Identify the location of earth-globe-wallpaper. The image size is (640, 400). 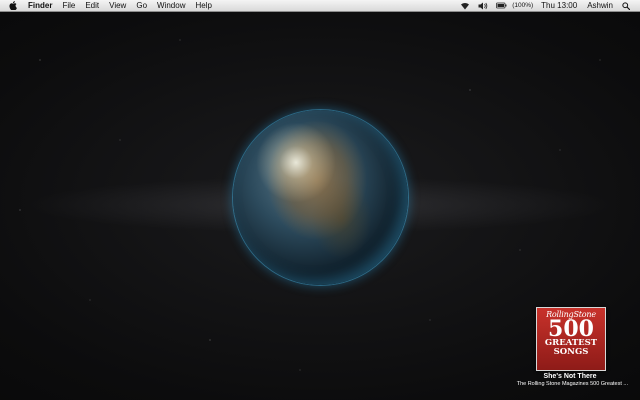
(320, 197).